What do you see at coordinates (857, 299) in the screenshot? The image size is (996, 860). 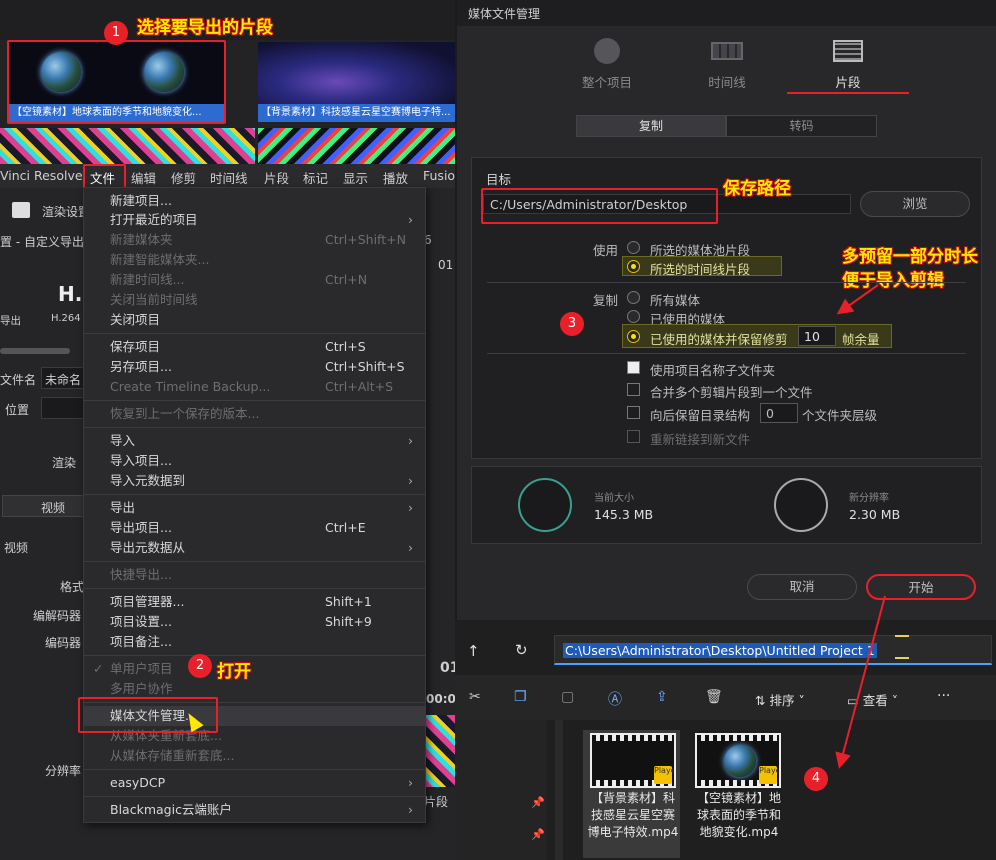 I see `arrow-to-trim` at bounding box center [857, 299].